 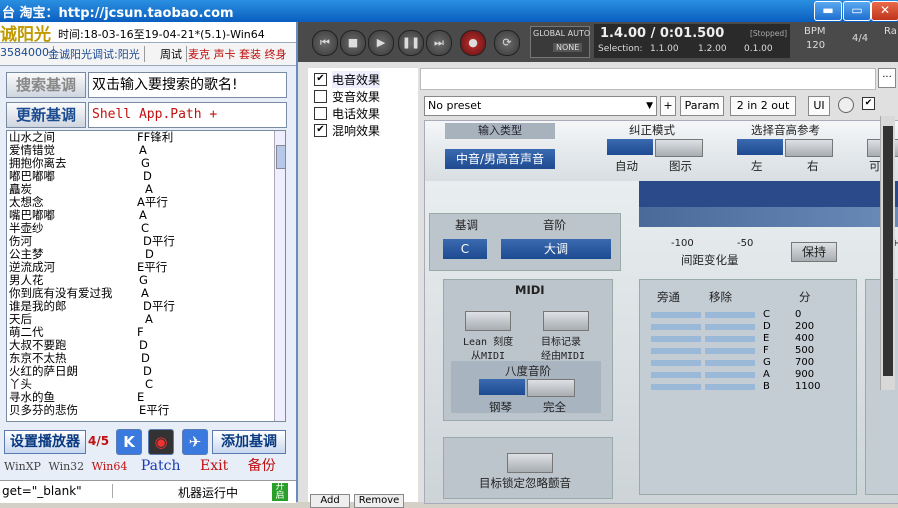 I want to click on graph-toggle, so click(x=679, y=148).